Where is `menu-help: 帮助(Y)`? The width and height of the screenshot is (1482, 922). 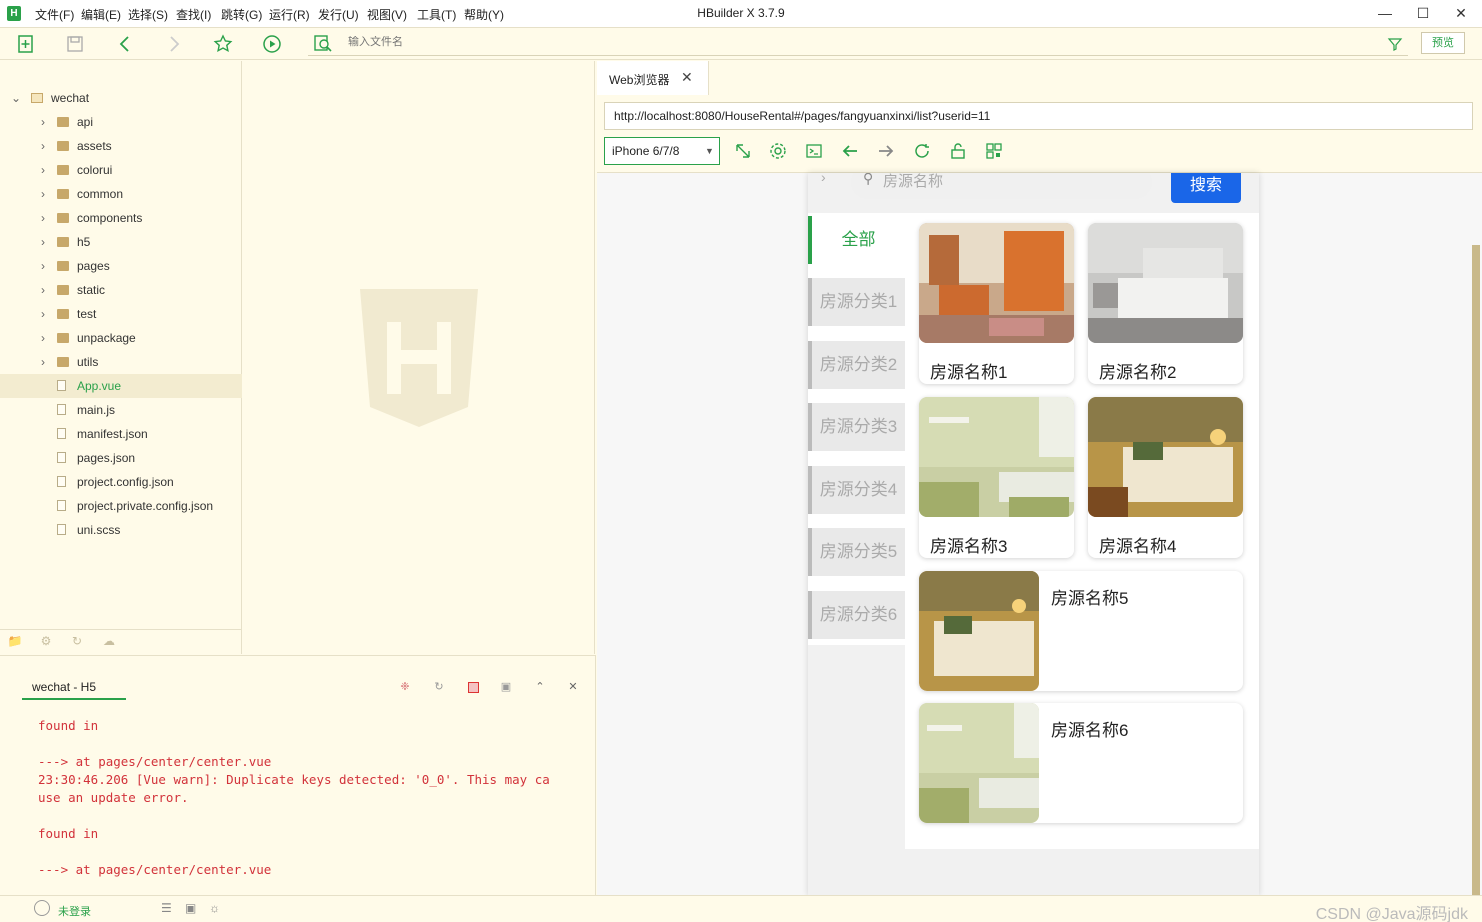 menu-help: 帮助(Y) is located at coordinates (484, 14).